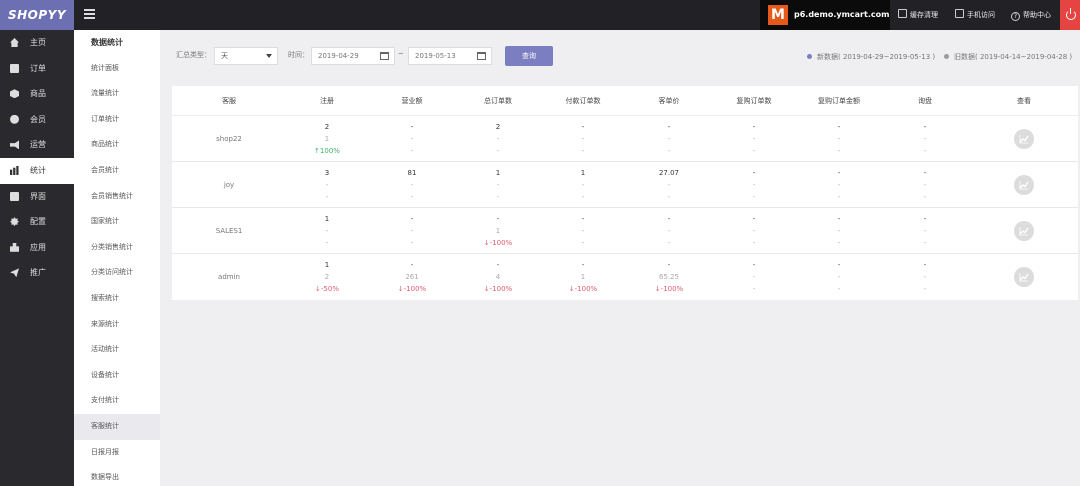 This screenshot has height=486, width=1080. I want to click on query-button: 查询, so click(529, 56).